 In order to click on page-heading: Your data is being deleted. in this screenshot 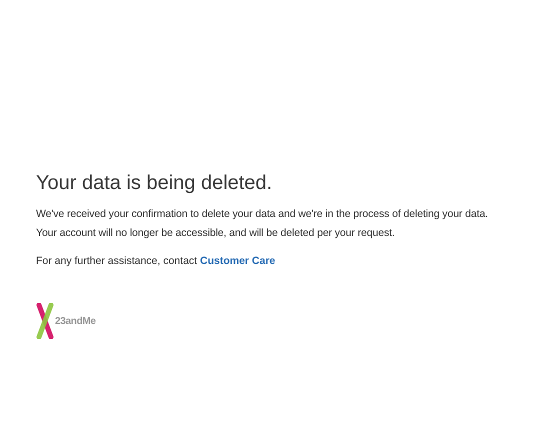, I will do `click(154, 183)`.